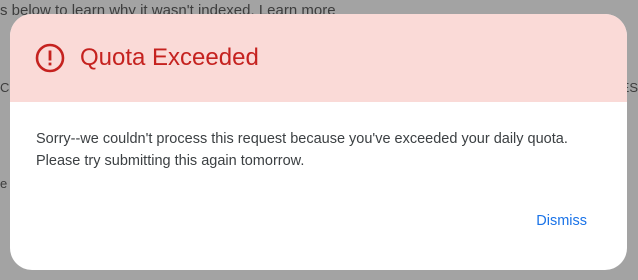  What do you see at coordinates (4, 183) in the screenshot?
I see `background-fragment: e` at bounding box center [4, 183].